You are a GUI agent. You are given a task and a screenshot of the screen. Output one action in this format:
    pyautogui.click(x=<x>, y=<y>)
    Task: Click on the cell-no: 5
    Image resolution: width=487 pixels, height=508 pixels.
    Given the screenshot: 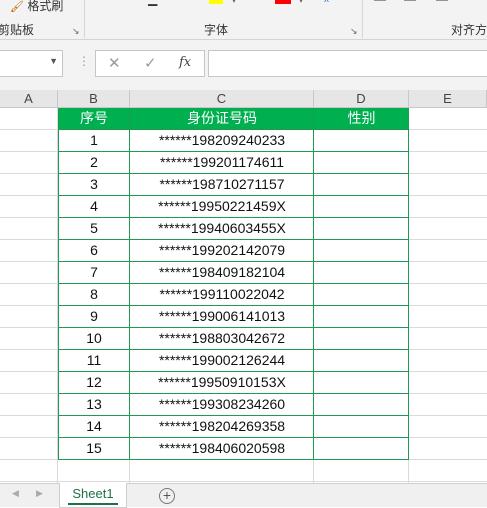 What is the action you would take?
    pyautogui.click(x=94, y=229)
    